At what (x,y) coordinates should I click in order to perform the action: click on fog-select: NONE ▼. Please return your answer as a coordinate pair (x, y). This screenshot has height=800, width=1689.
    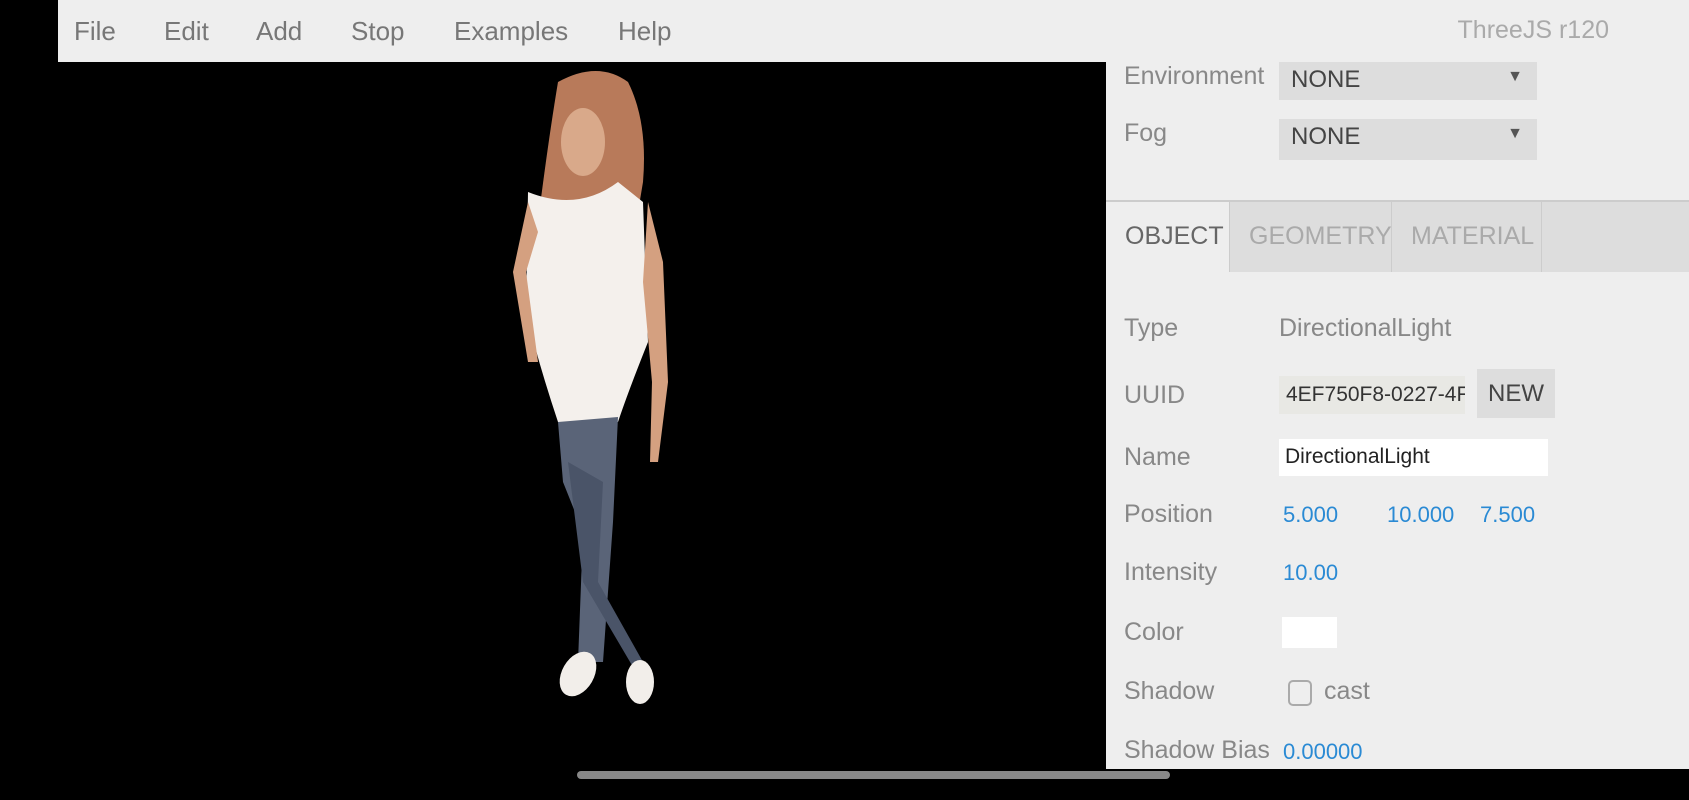
    Looking at the image, I should click on (1408, 139).